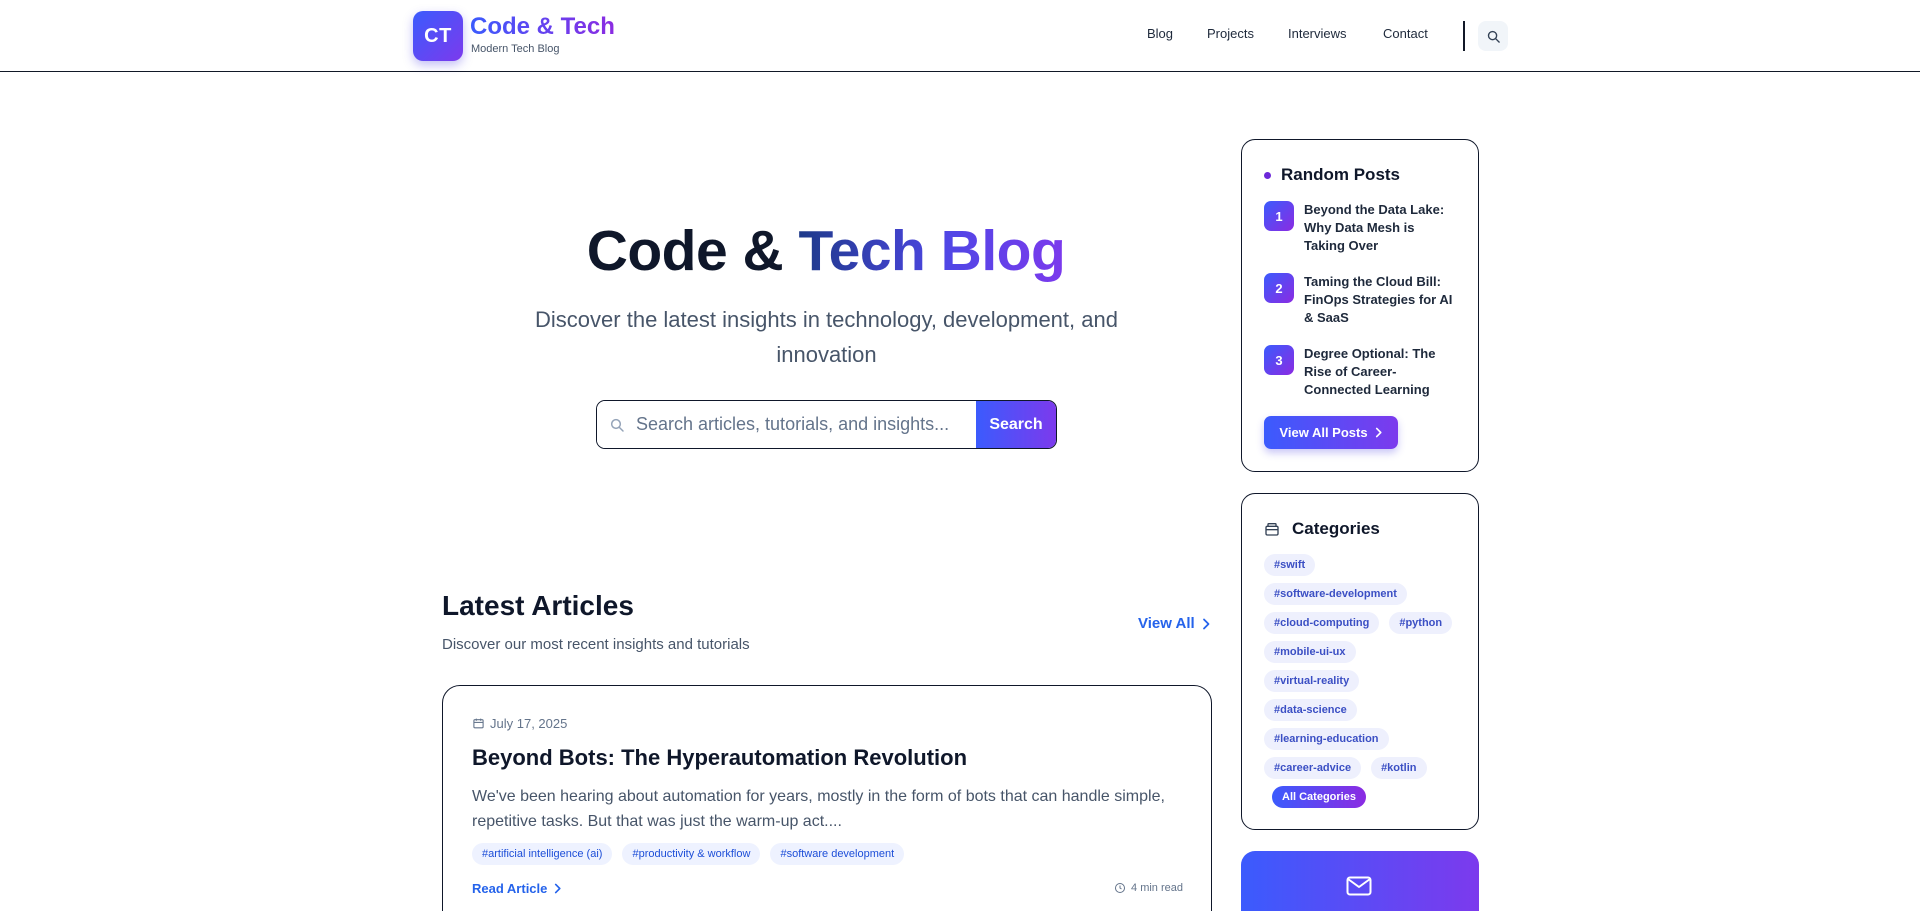 This screenshot has height=911, width=1920. Describe the element at coordinates (1166, 623) in the screenshot. I see `view-all-label: View All` at that location.